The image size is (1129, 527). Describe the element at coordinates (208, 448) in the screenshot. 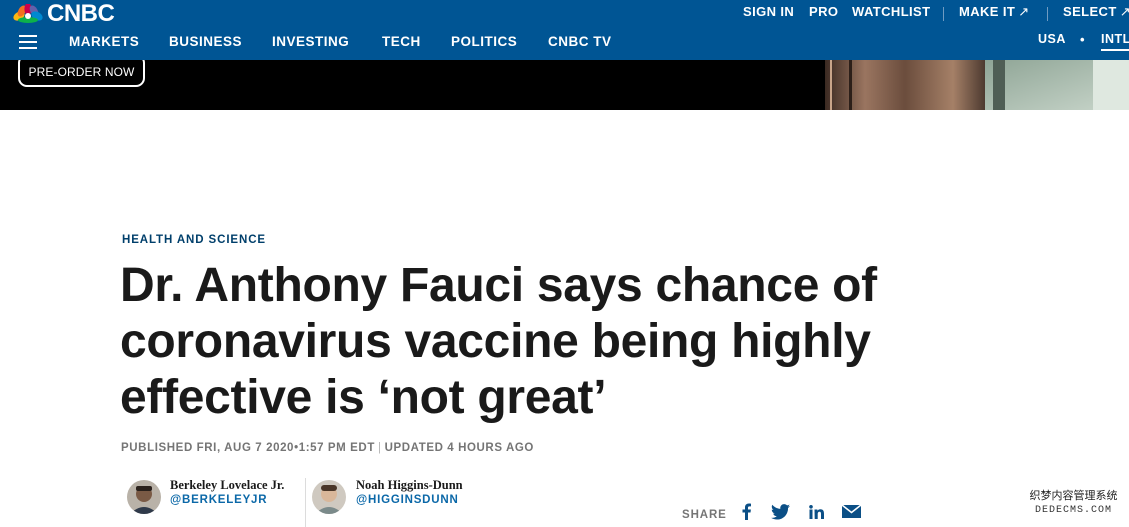

I see `published-date: PUBLISHED FRI, AUG 7 2020` at that location.